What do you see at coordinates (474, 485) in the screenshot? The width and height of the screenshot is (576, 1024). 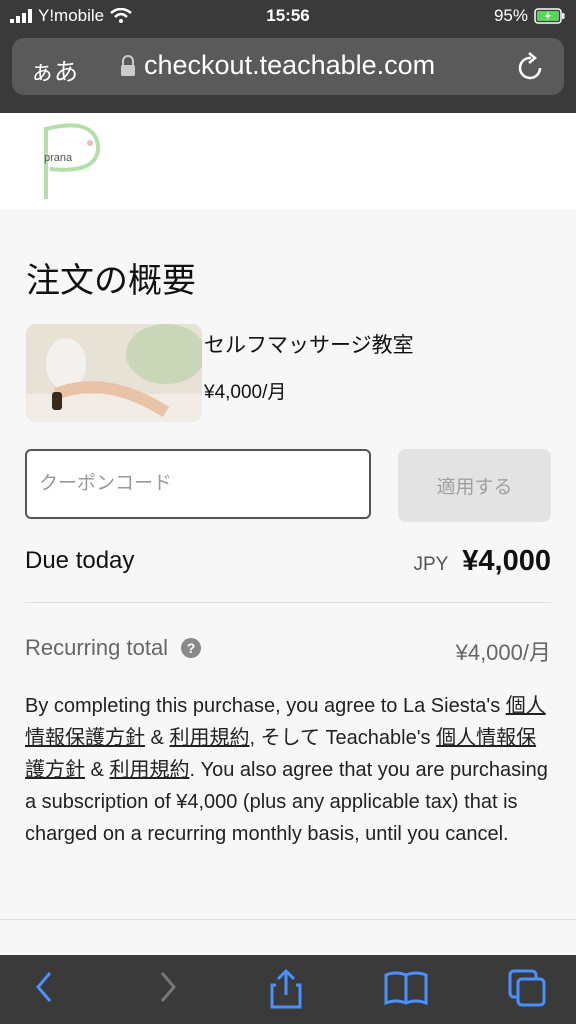 I see `apply-coupon-button: 適用する` at bounding box center [474, 485].